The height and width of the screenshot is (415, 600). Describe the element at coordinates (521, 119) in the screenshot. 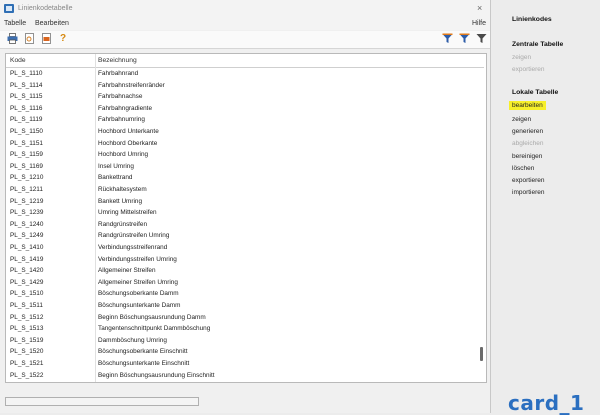

I see `lokale-zeigen-link: zeigen` at that location.